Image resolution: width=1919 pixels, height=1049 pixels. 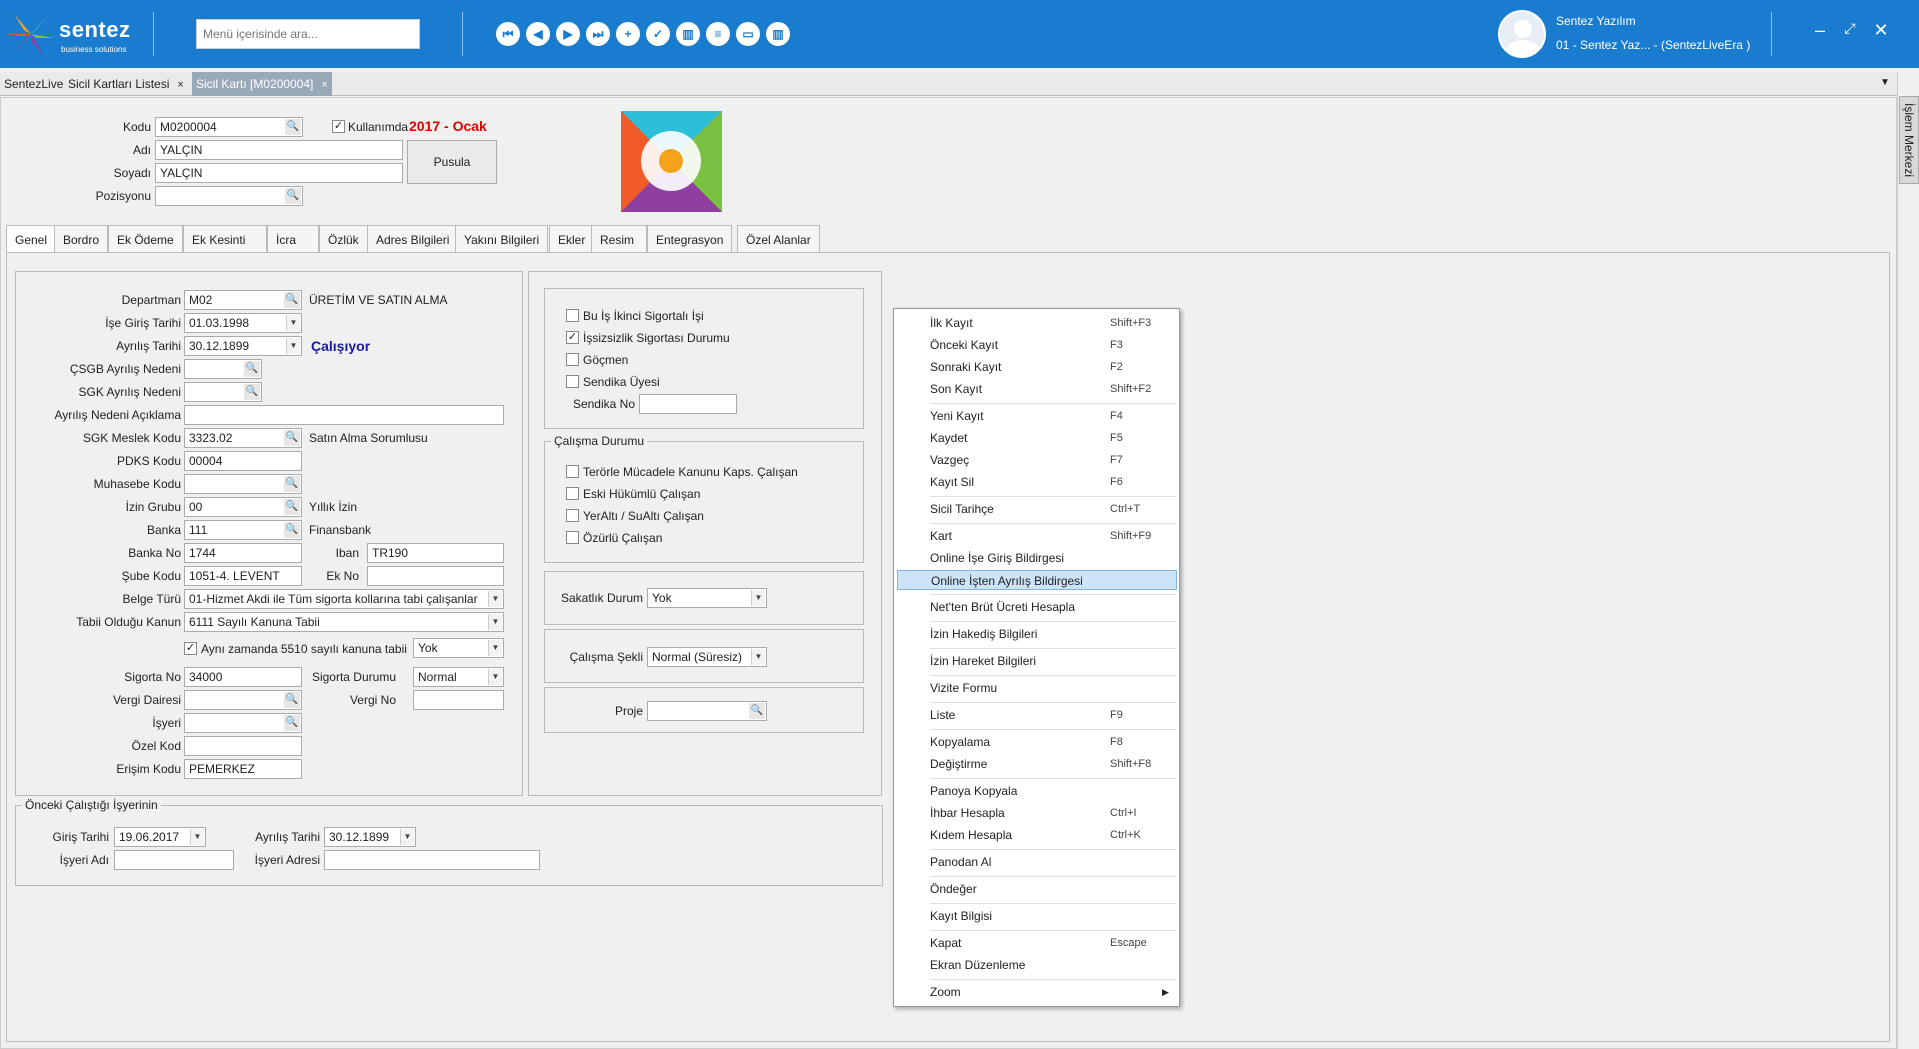 I want to click on iban-field: TR190, so click(x=435, y=553).